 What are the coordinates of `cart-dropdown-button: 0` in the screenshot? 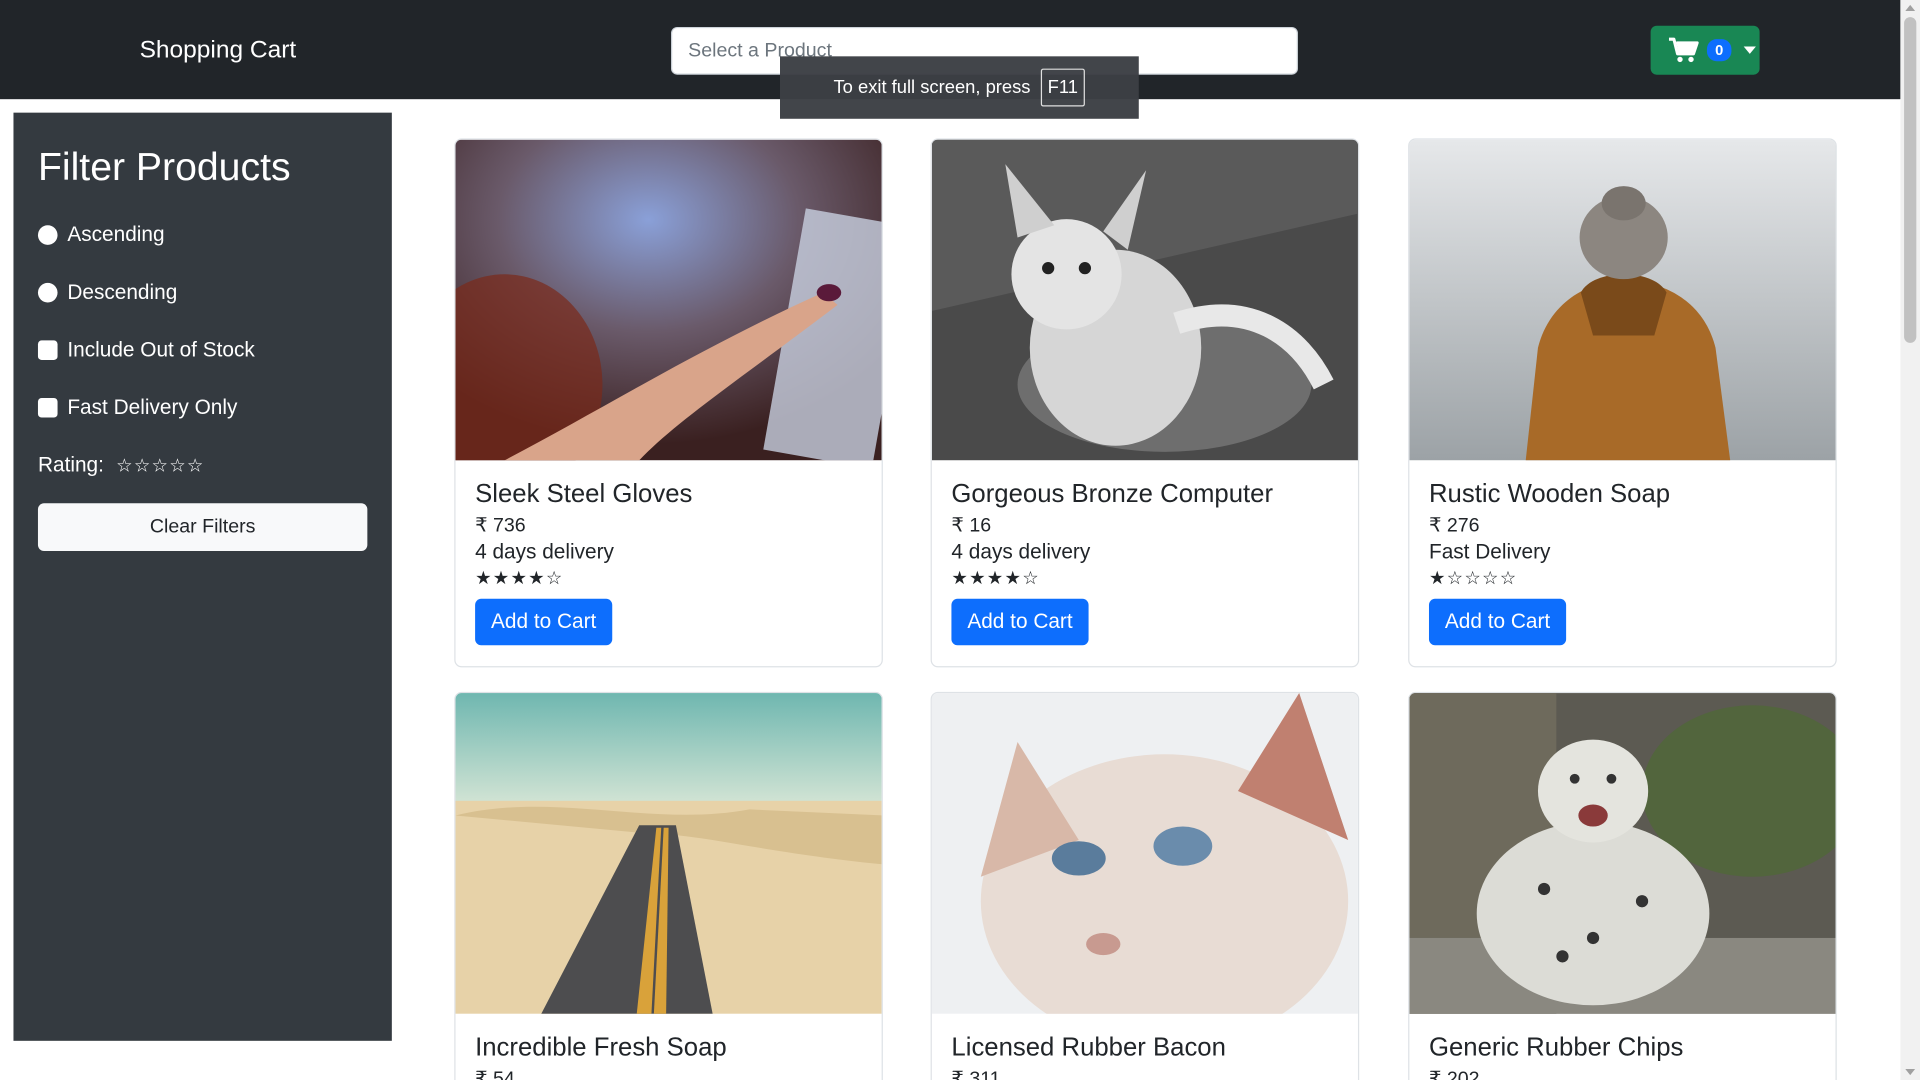 It's located at (1705, 50).